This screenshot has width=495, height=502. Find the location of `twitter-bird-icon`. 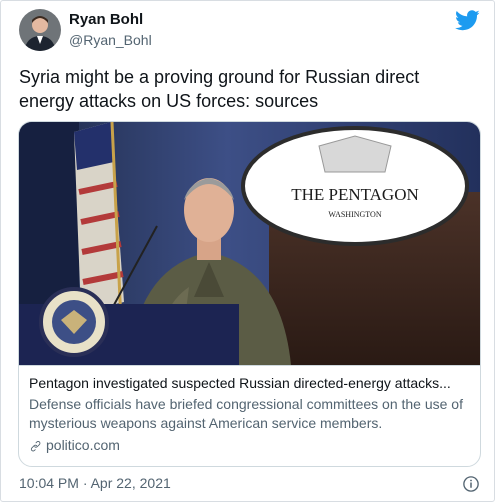

twitter-bird-icon is located at coordinates (467, 20).